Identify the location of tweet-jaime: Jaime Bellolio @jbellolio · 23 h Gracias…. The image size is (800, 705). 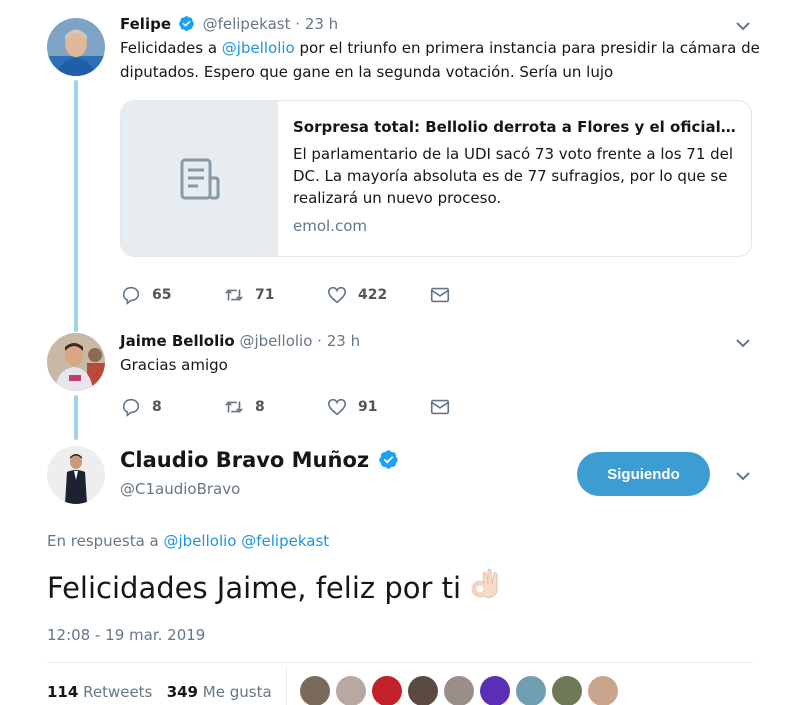
(440, 354).